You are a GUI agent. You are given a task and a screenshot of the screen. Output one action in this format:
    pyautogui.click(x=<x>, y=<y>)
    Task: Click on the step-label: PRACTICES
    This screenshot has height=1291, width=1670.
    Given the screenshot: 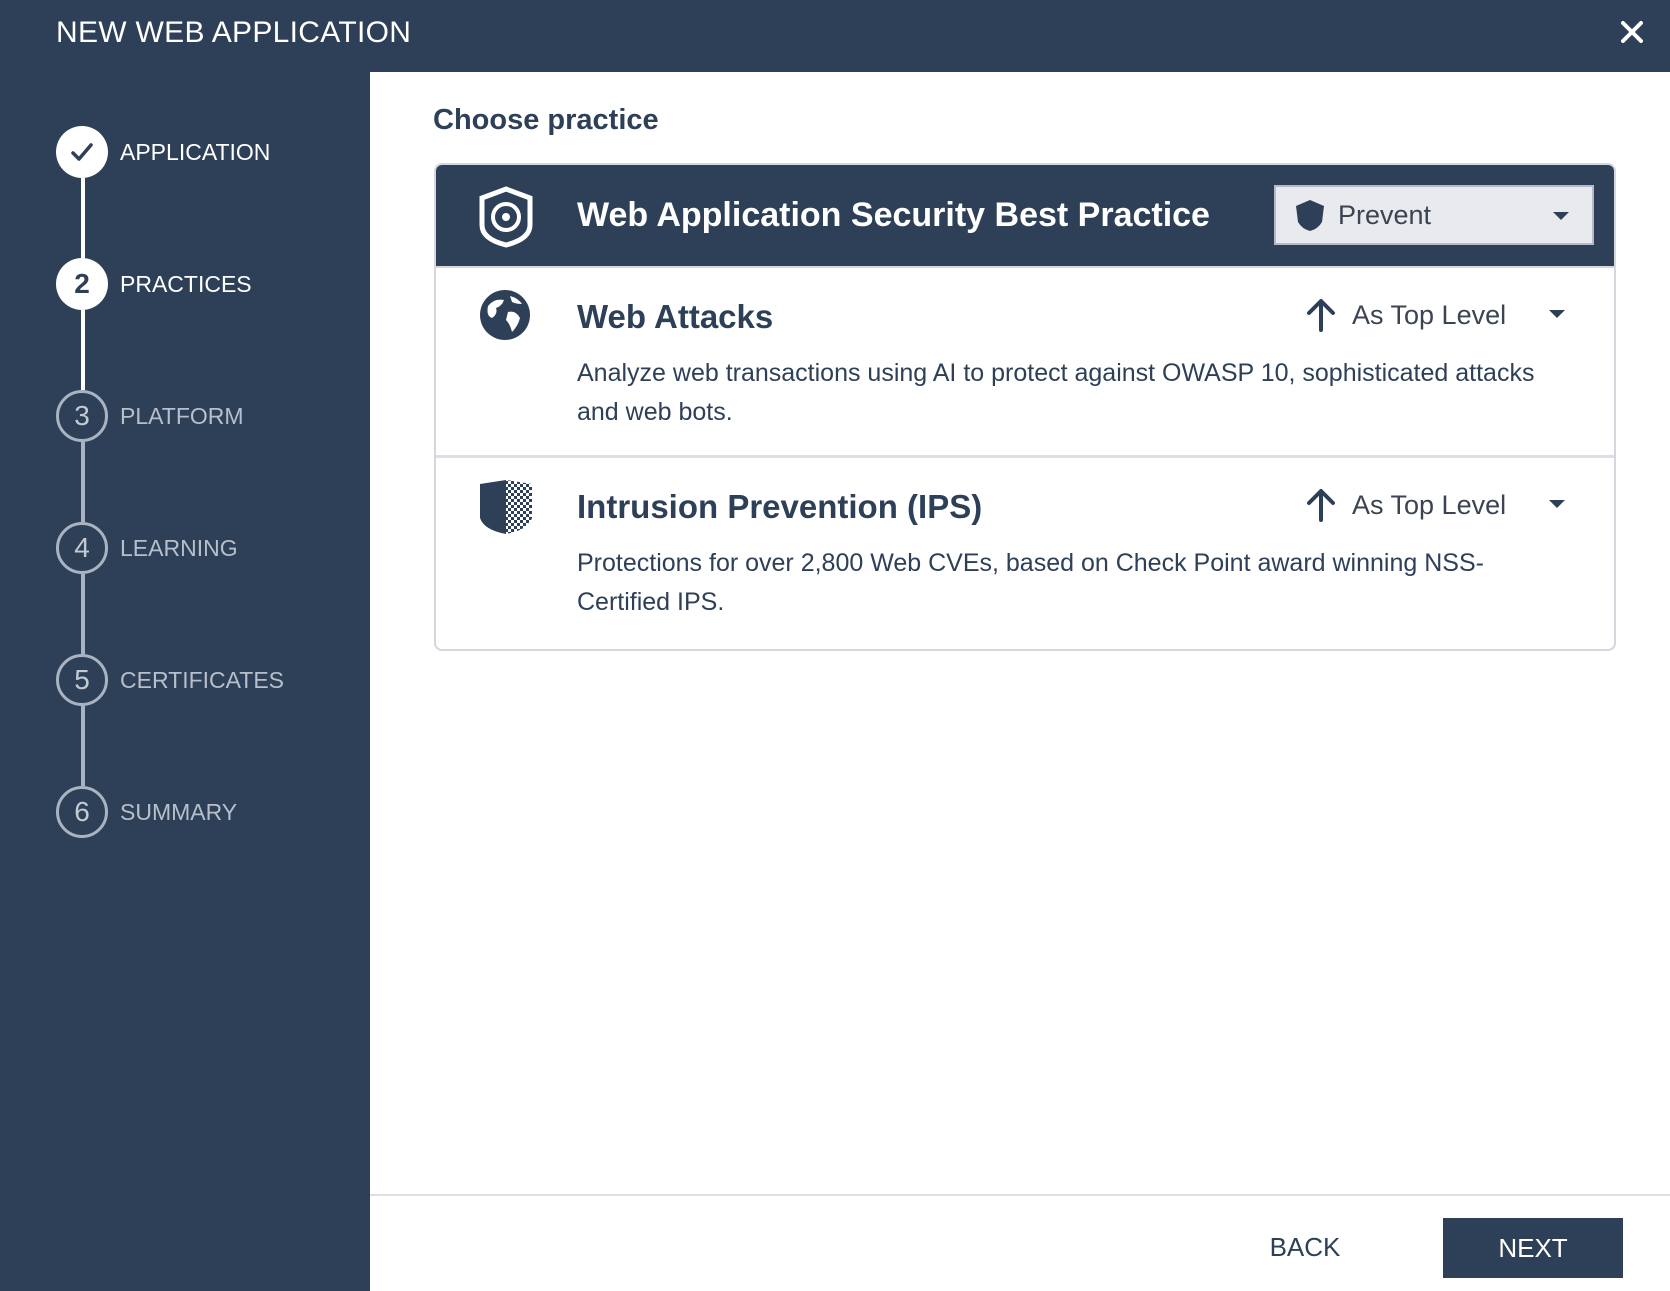 What is the action you would take?
    pyautogui.click(x=186, y=283)
    